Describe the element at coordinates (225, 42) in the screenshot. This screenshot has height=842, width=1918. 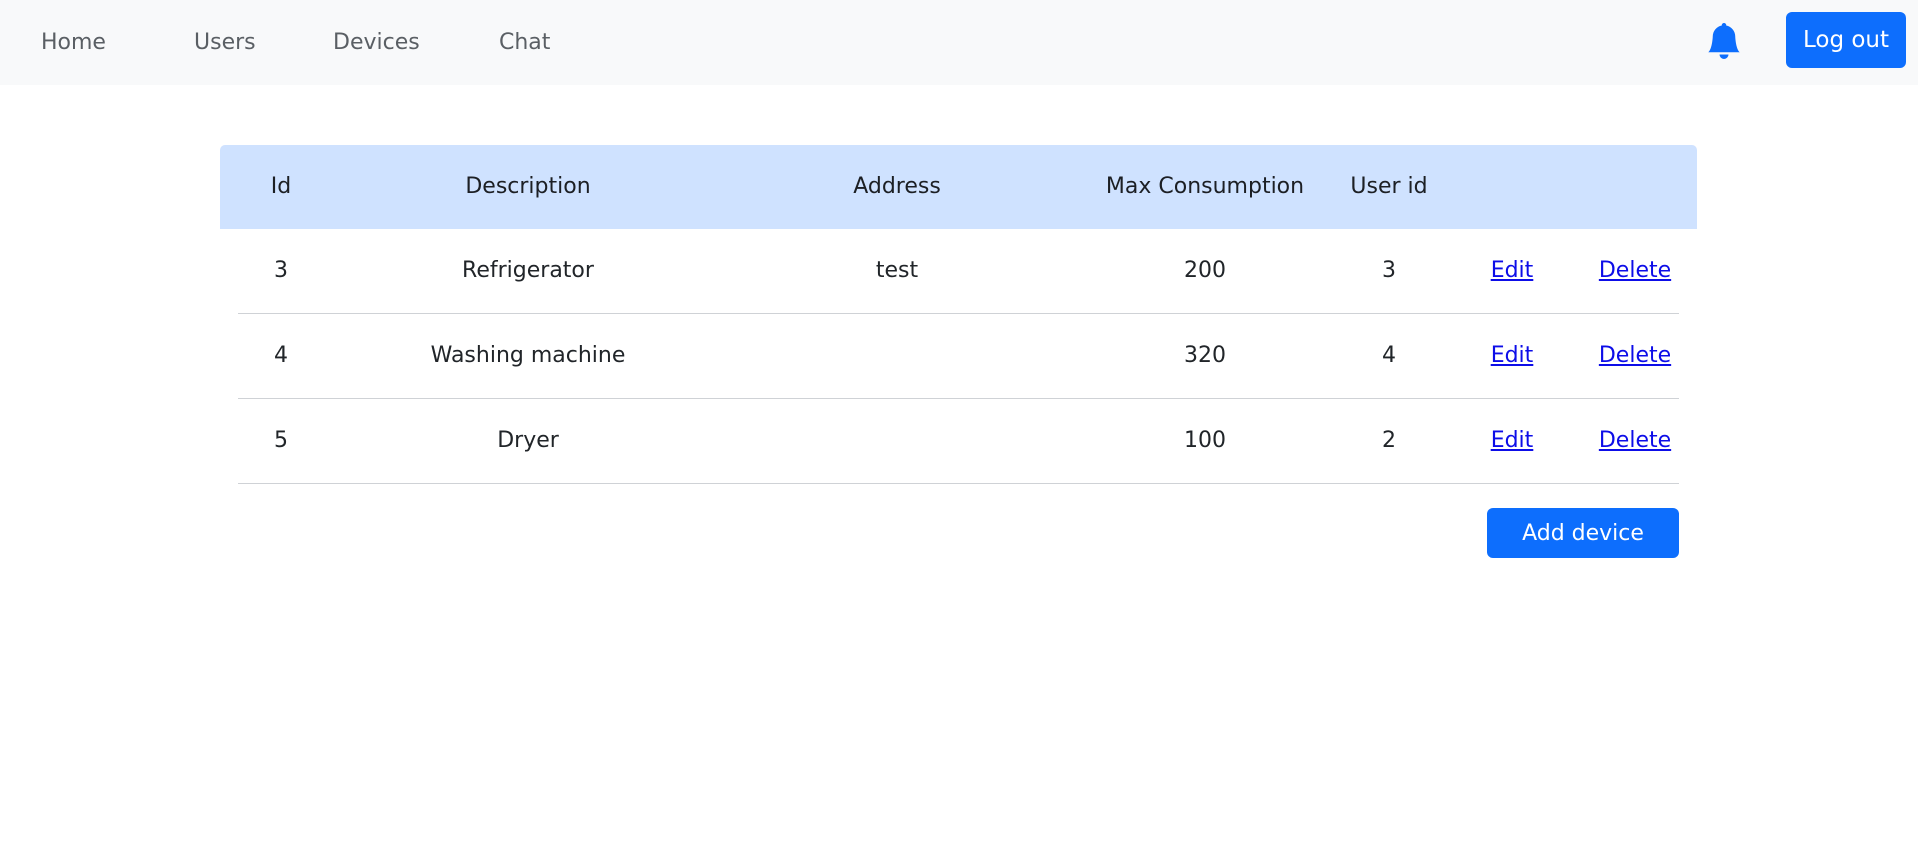
I see `nav-users: Users` at that location.